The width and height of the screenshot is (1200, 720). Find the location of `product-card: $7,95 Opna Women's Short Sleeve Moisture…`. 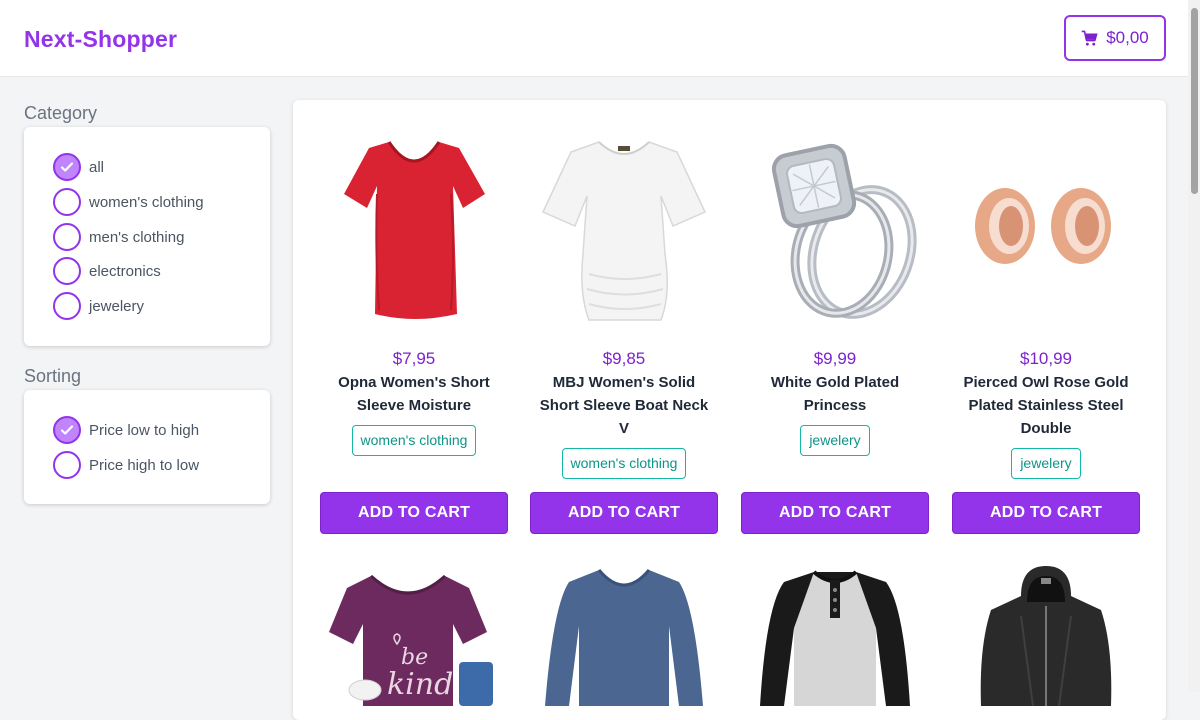

product-card: $7,95 Opna Women's Short Sleeve Moisture… is located at coordinates (414, 295).